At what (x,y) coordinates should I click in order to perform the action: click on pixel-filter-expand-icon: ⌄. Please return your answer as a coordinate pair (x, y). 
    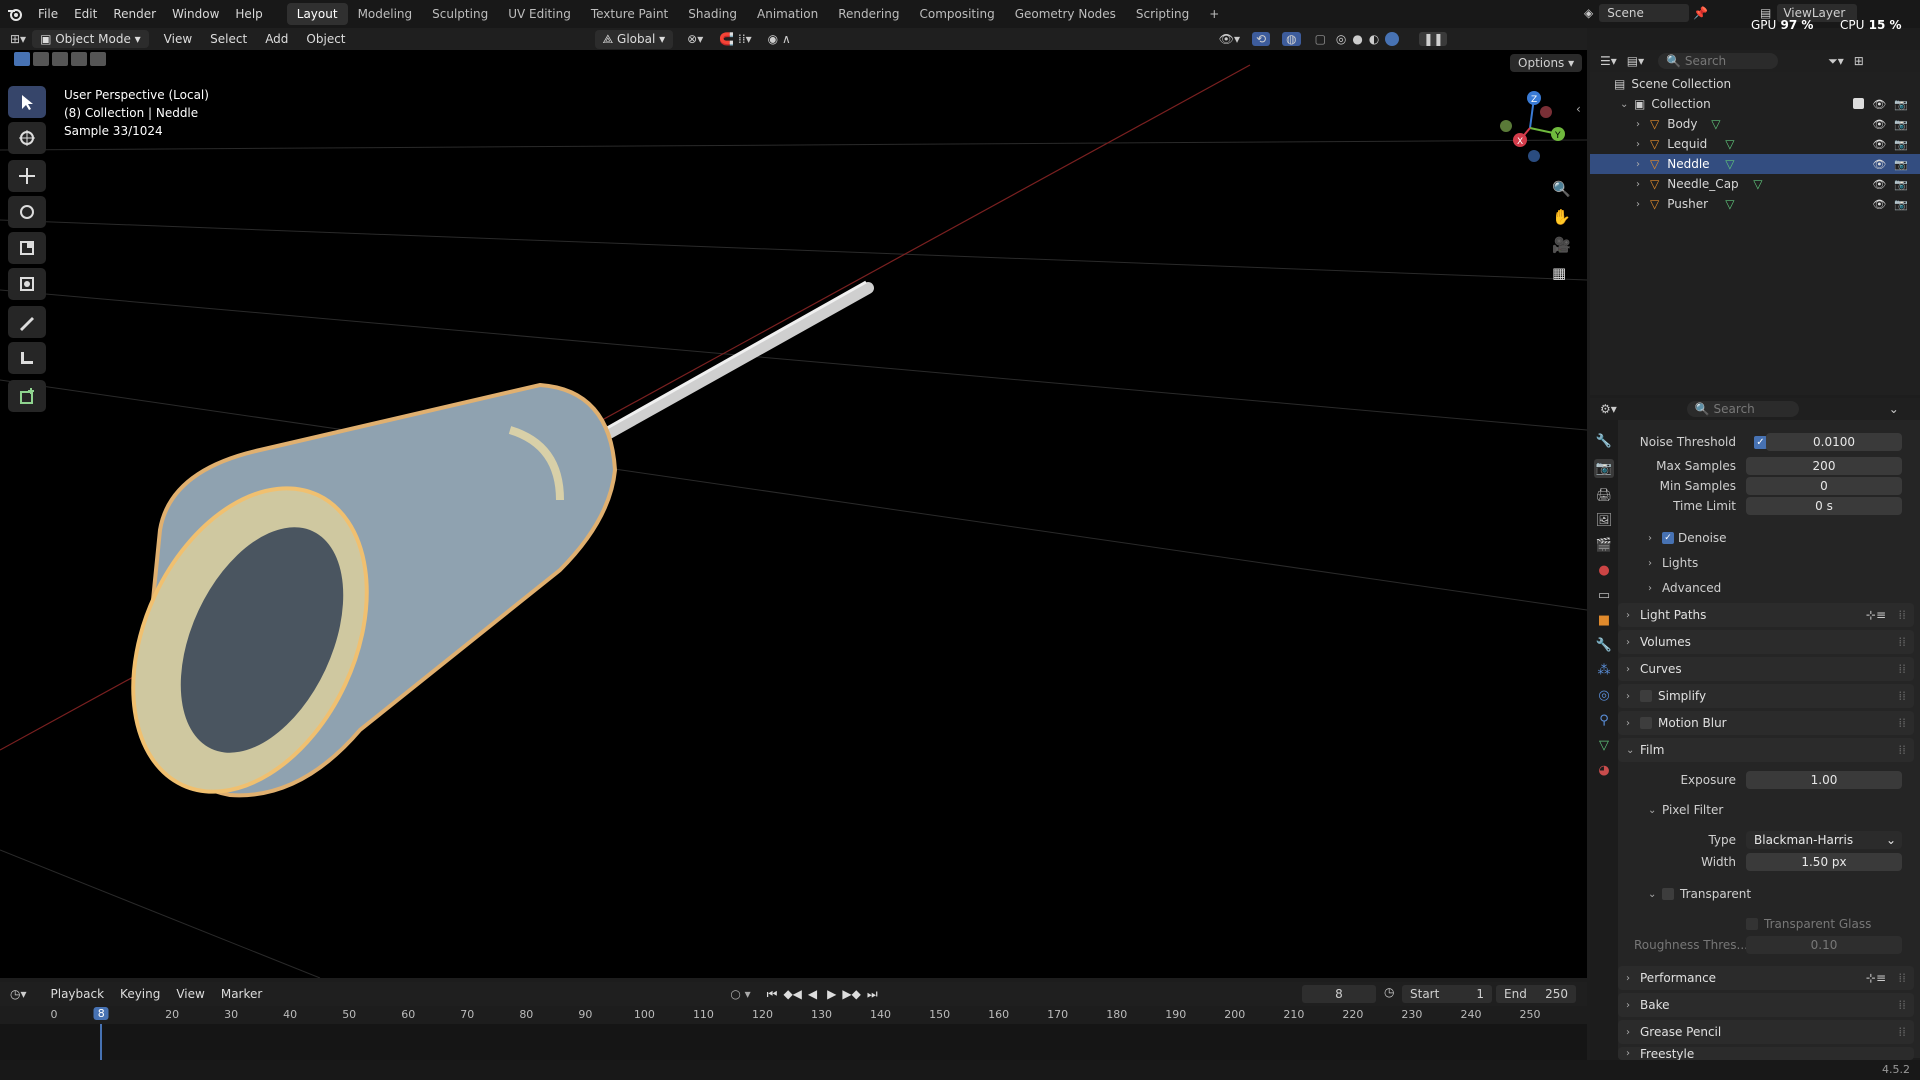
    Looking at the image, I should click on (1652, 810).